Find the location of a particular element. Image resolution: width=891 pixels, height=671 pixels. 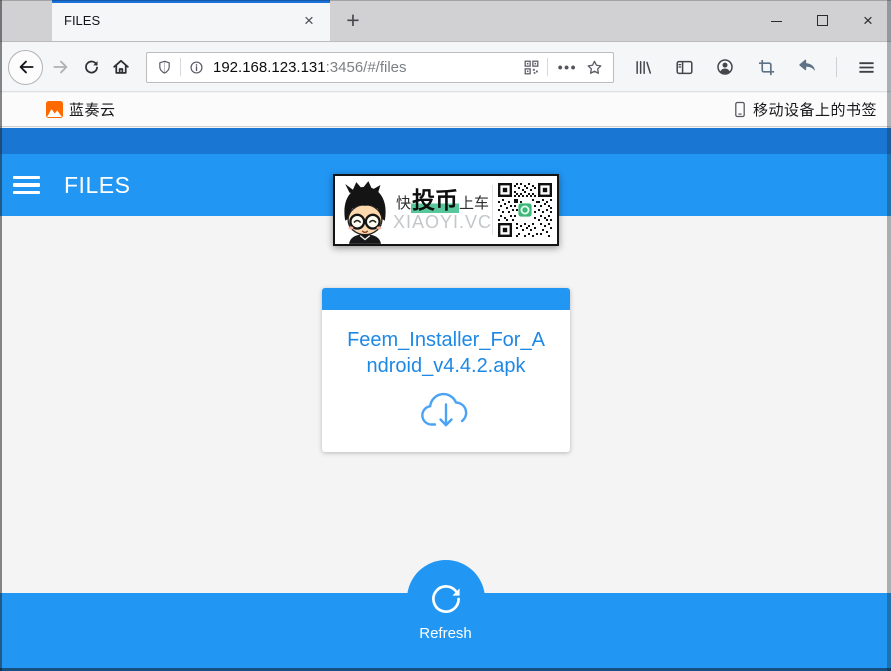

forward-button is located at coordinates (61, 67).